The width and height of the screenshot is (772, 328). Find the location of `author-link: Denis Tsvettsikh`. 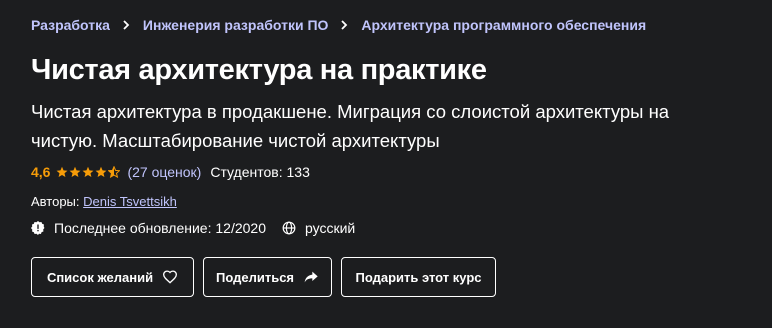

author-link: Denis Tsvettsikh is located at coordinates (130, 201).